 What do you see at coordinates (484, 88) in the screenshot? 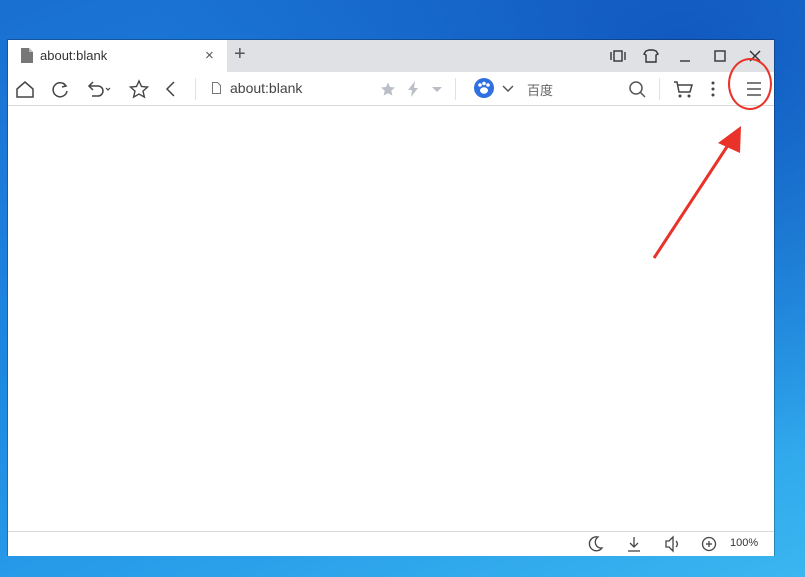
I see `baidu-paw-icon` at bounding box center [484, 88].